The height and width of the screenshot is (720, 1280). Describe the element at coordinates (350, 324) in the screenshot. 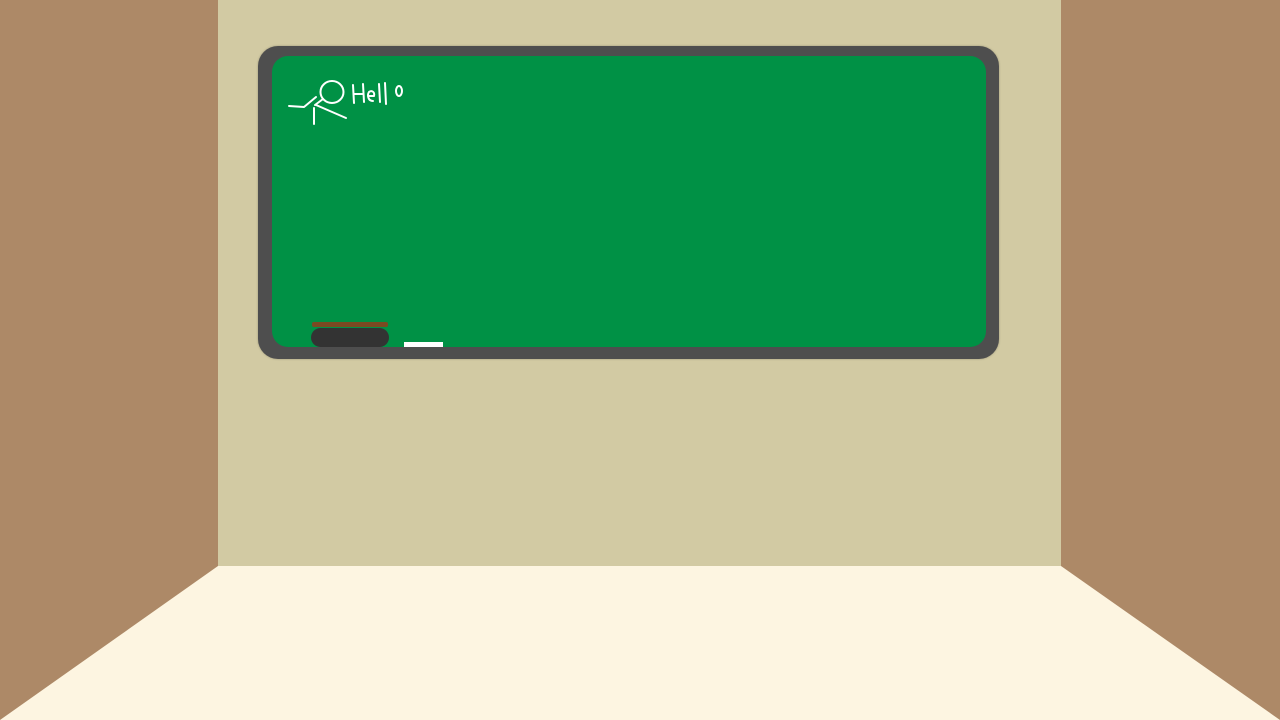

I see `eraser-felt` at that location.